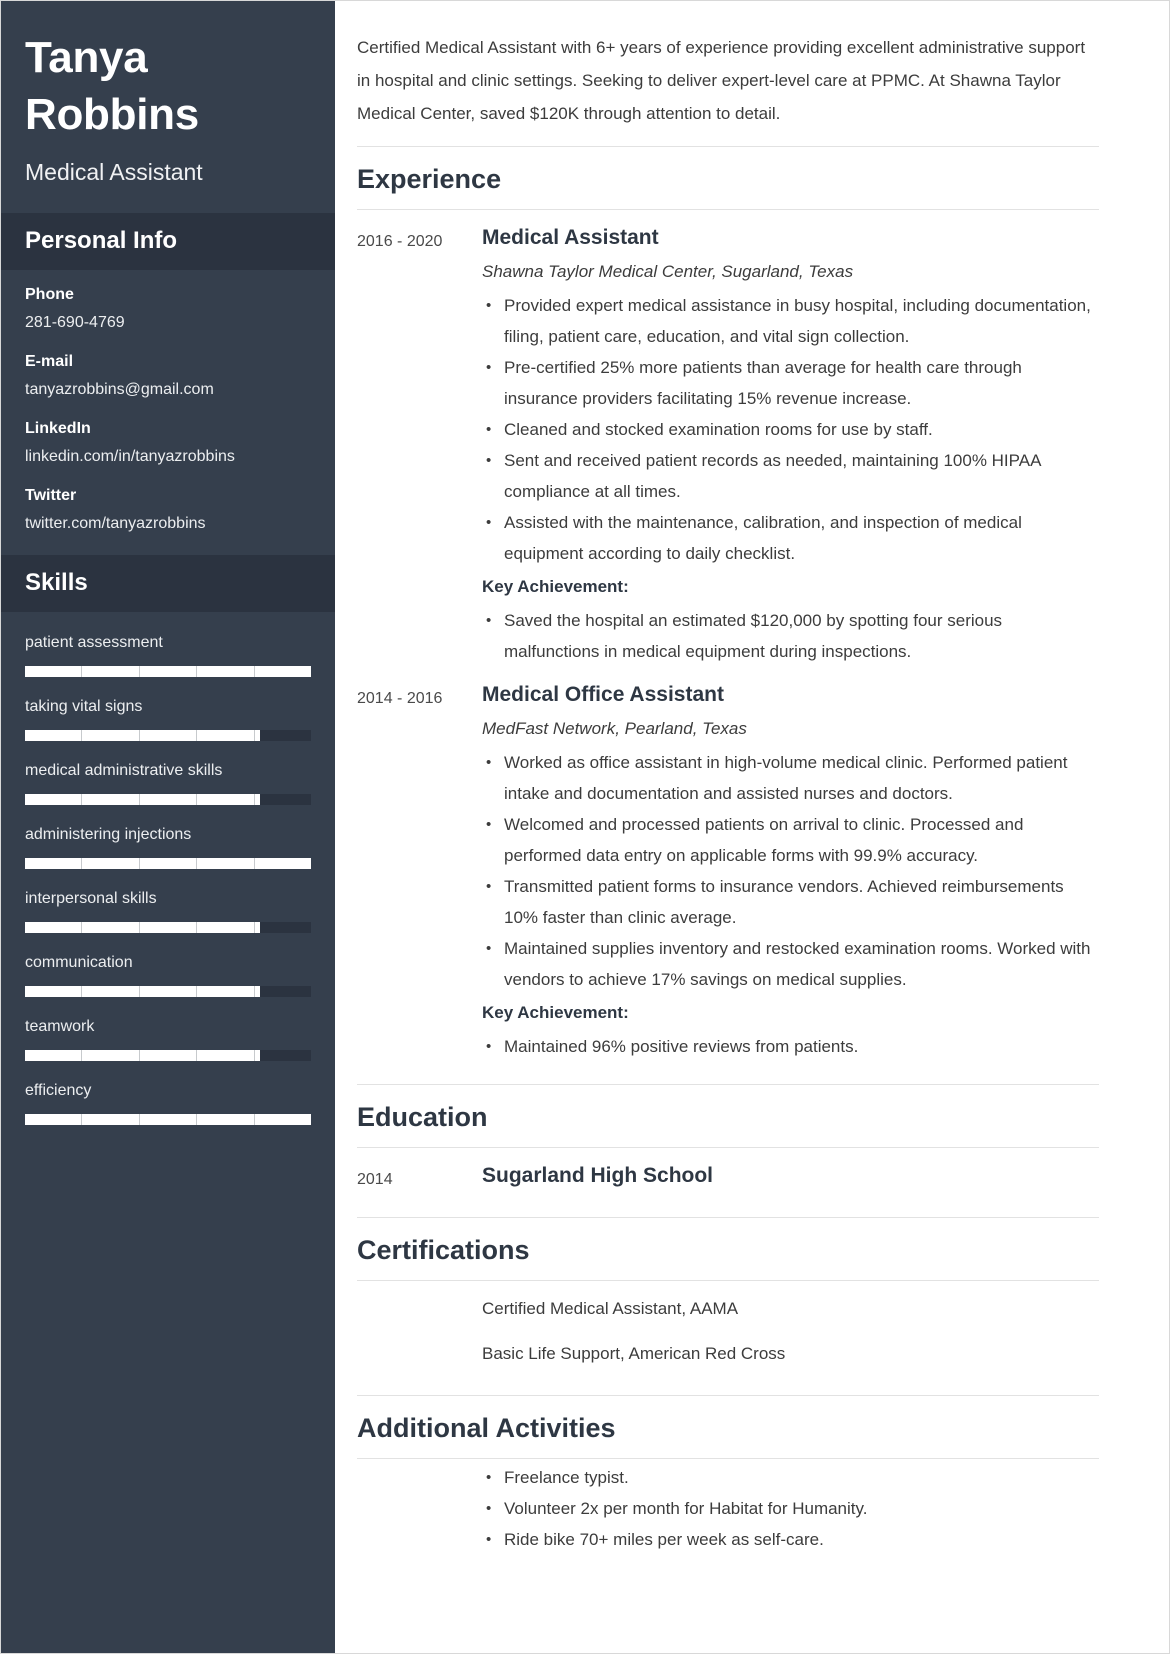 The width and height of the screenshot is (1170, 1654). What do you see at coordinates (790, 1178) in the screenshot?
I see `education-details: Sugarland High School` at bounding box center [790, 1178].